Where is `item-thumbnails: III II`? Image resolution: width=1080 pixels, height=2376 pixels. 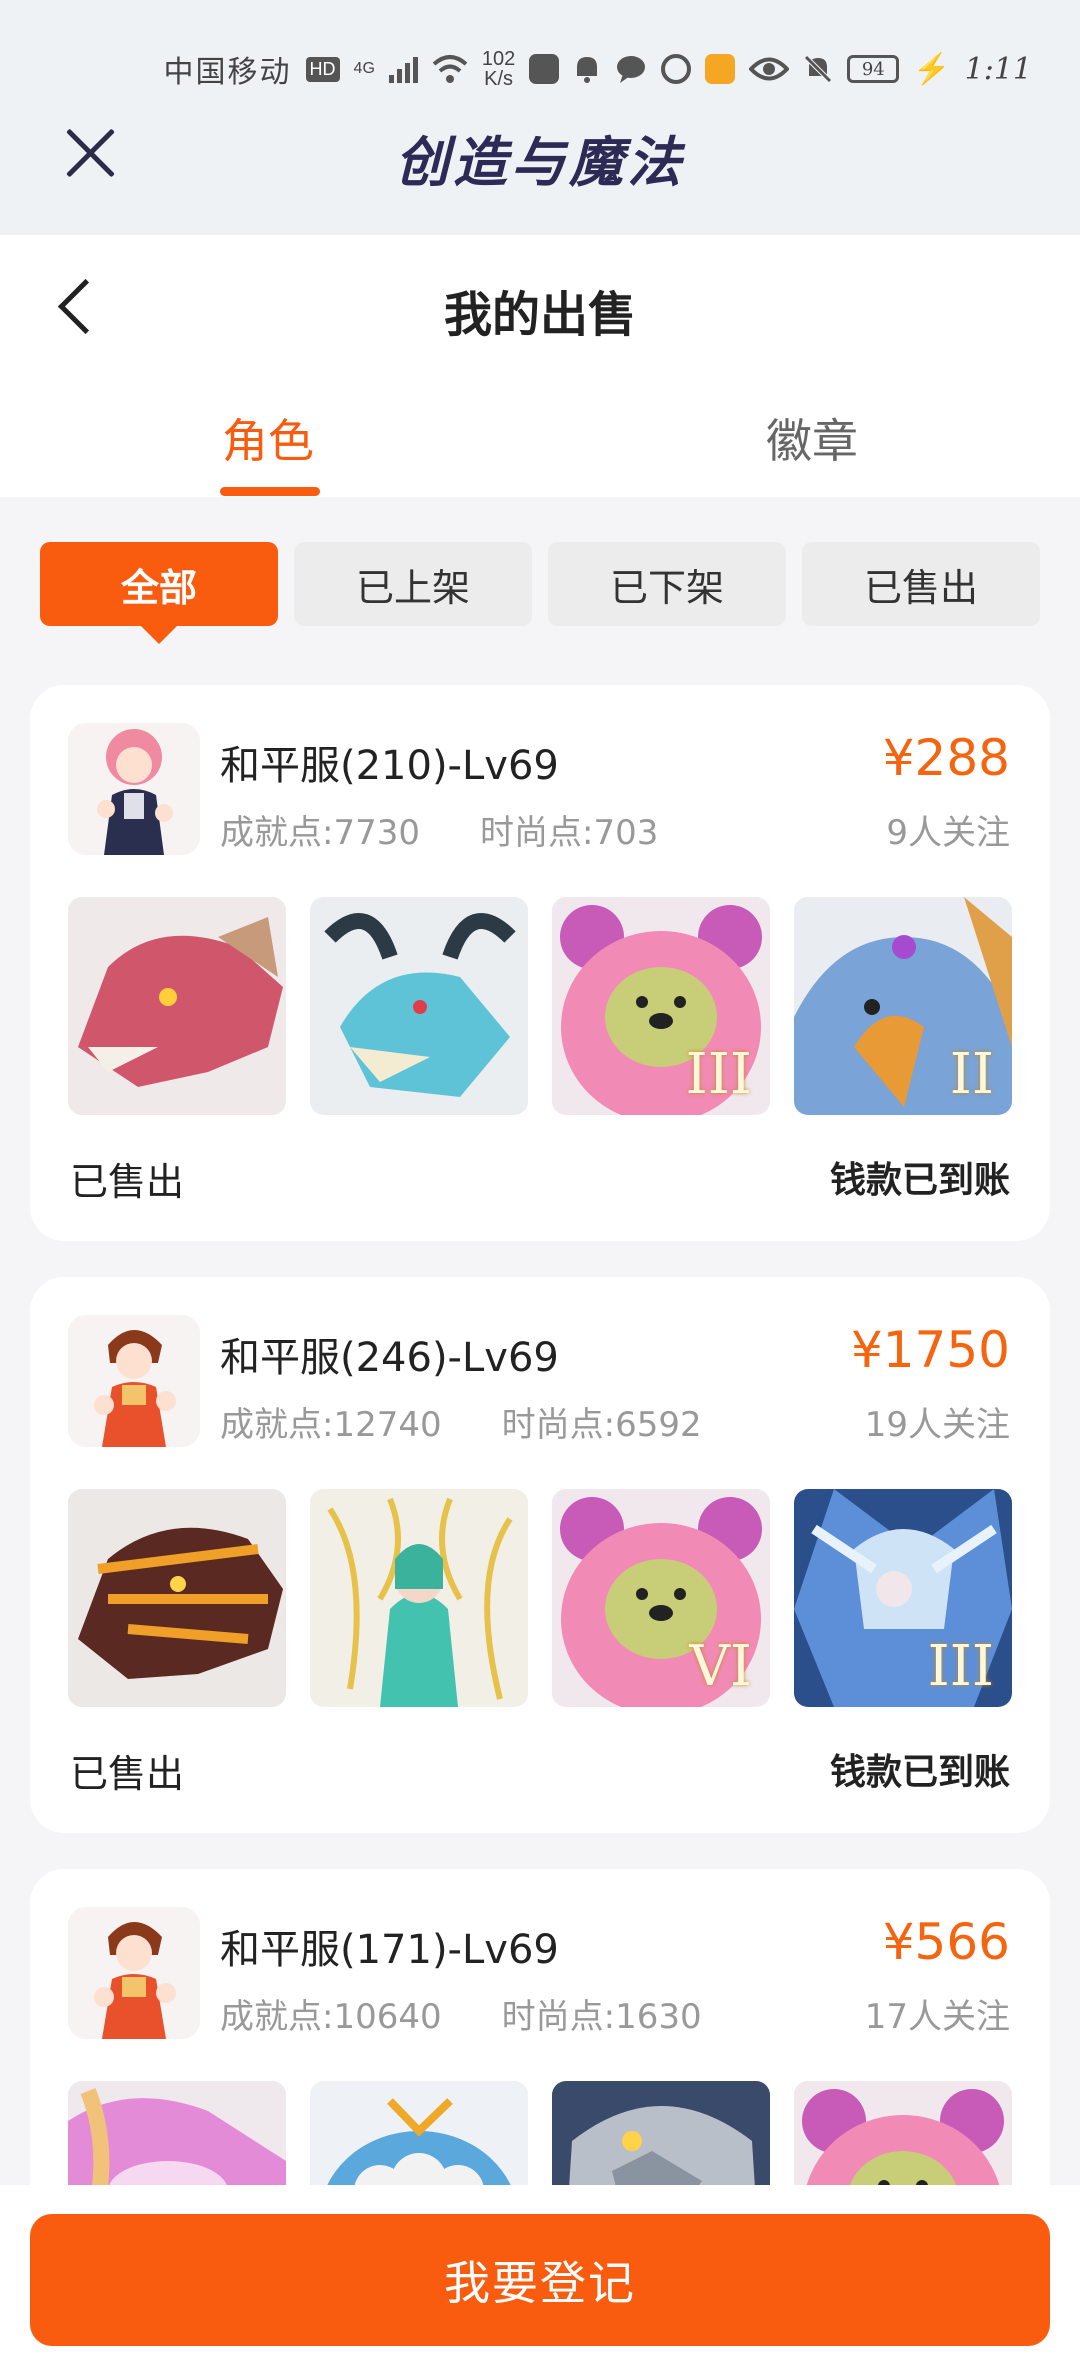
item-thumbnails: III II is located at coordinates (540, 1006).